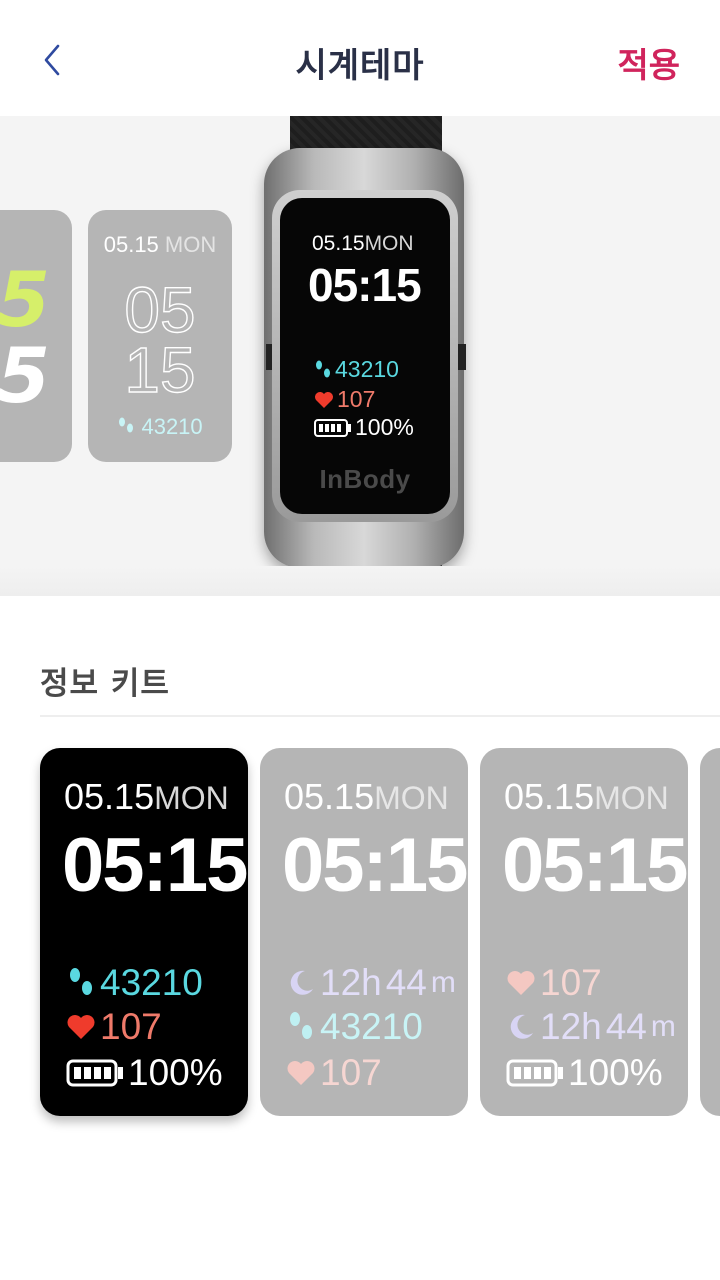  What do you see at coordinates (648, 62) in the screenshot?
I see `apply-button: 적용` at bounding box center [648, 62].